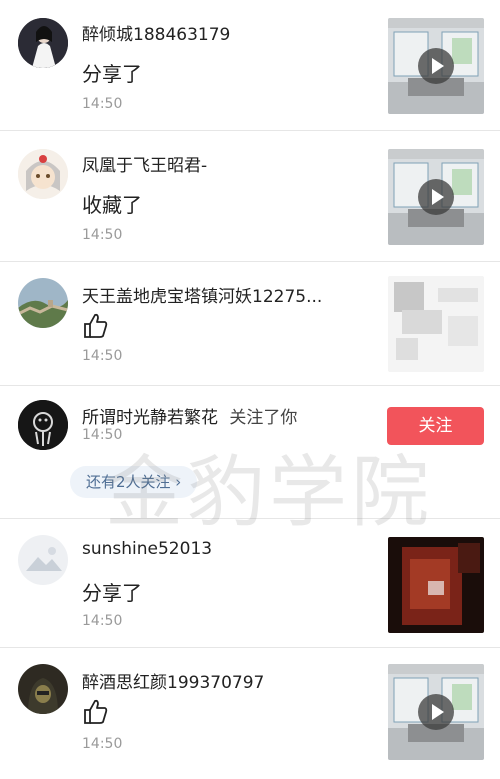 This screenshot has width=500, height=779. I want to click on action-text: 收藏了, so click(112, 205).